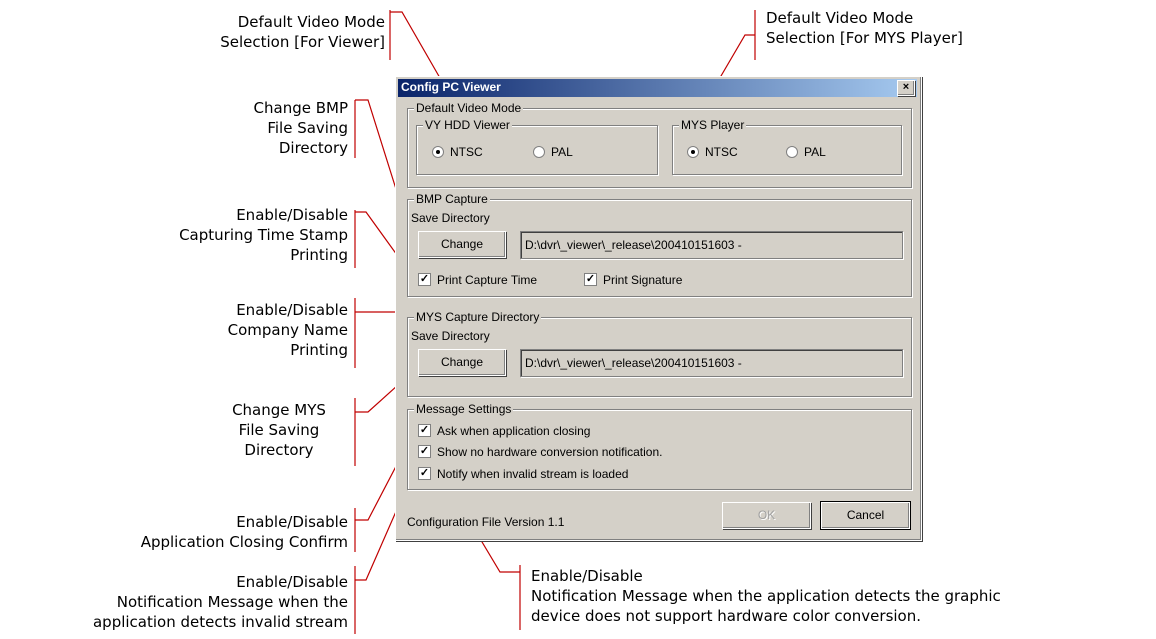 Image resolution: width=1156 pixels, height=639 pixels. Describe the element at coordinates (766, 515) in the screenshot. I see `ok-button: OK` at that location.